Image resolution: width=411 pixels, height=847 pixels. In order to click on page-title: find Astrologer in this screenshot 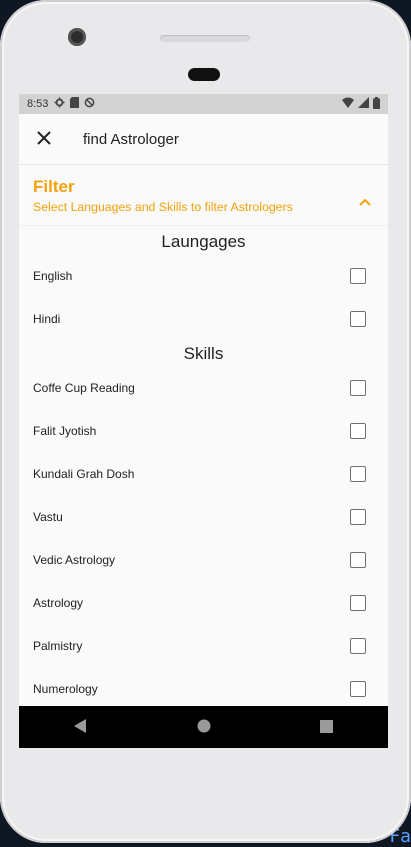, I will do `click(131, 139)`.